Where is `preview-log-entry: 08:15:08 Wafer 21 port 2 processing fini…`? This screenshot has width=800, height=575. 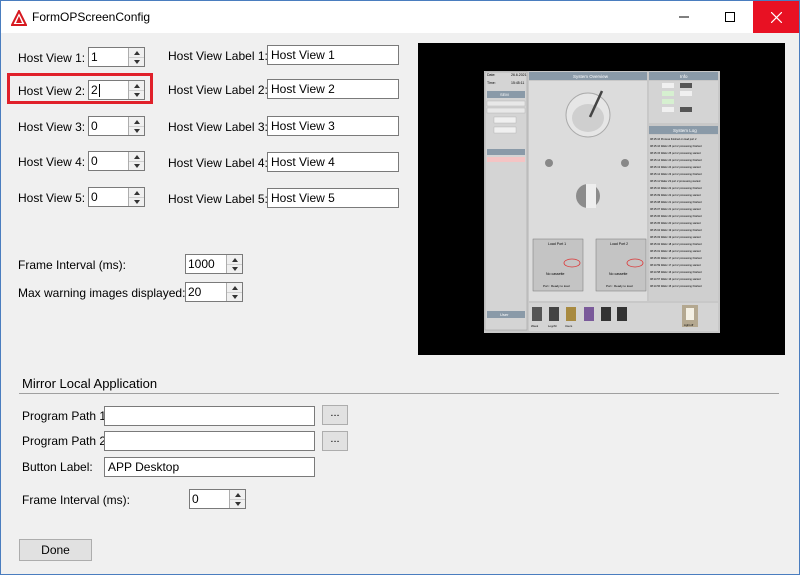 preview-log-entry: 08:15:08 Wafer 21 port 2 processing fini… is located at coordinates (676, 202).